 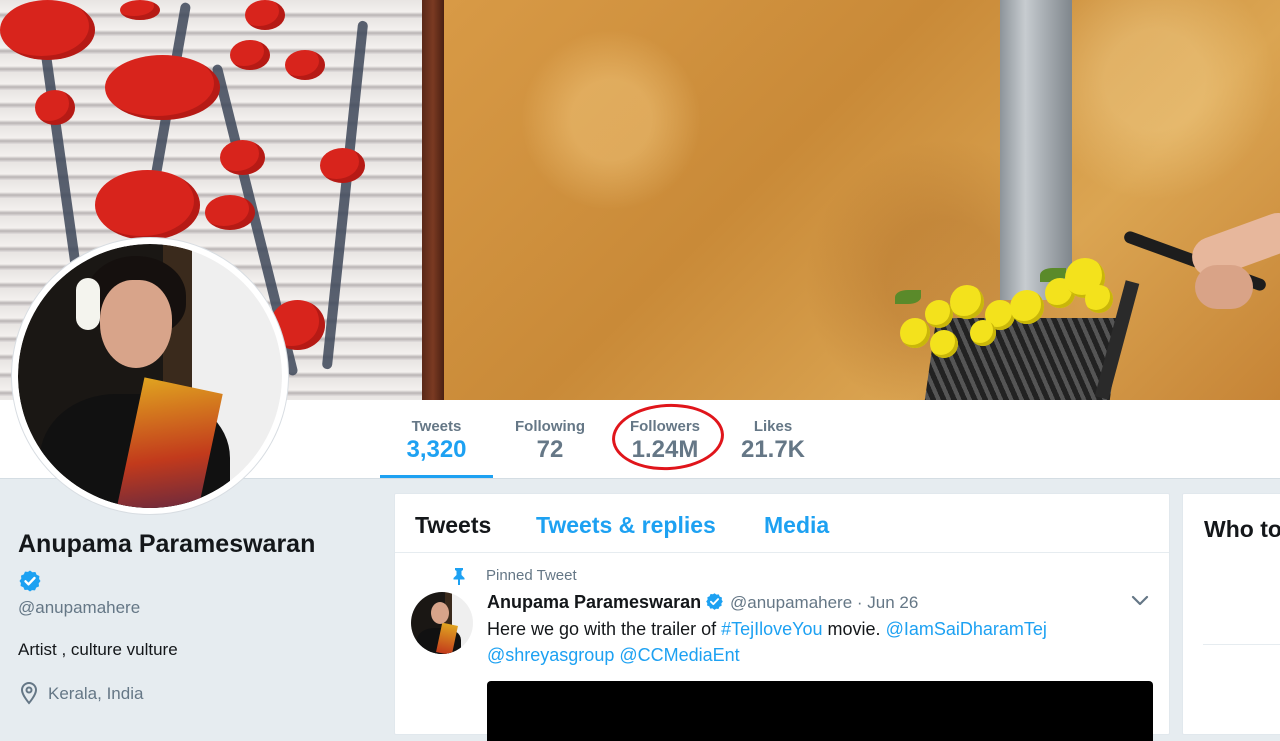 I want to click on tab-tweets-replies: Tweets & replies, so click(x=626, y=525).